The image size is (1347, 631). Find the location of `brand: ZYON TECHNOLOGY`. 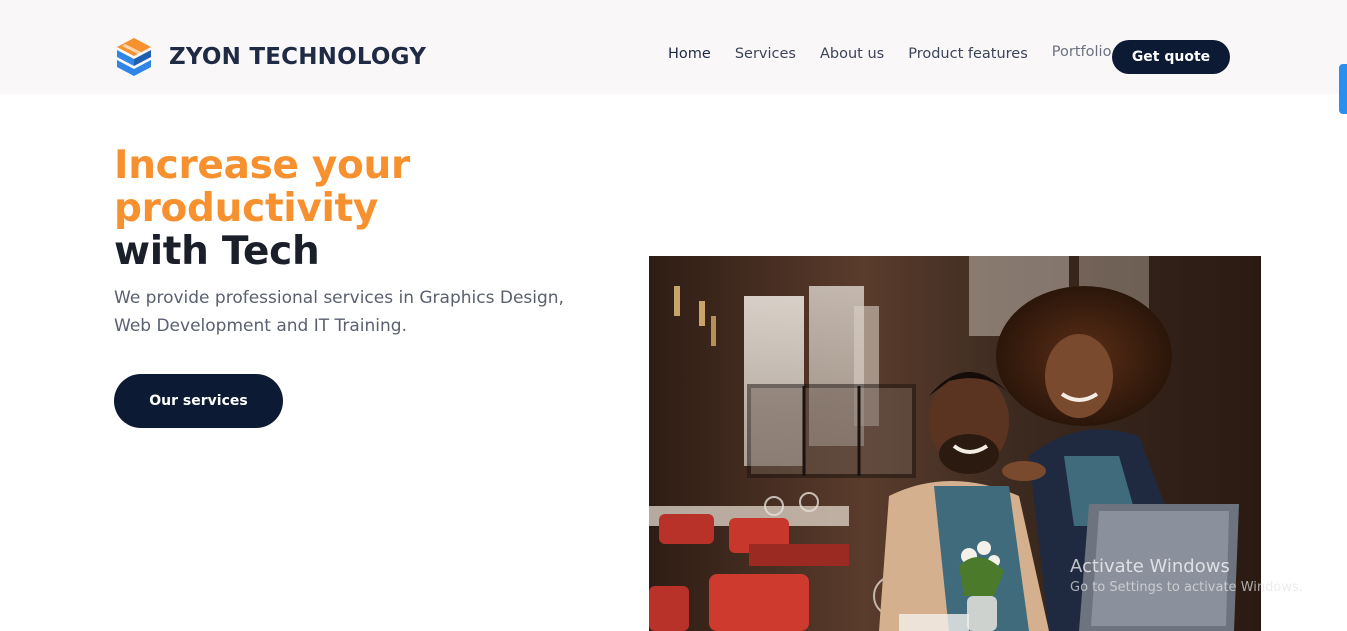

brand: ZYON TECHNOLOGY is located at coordinates (269, 57).